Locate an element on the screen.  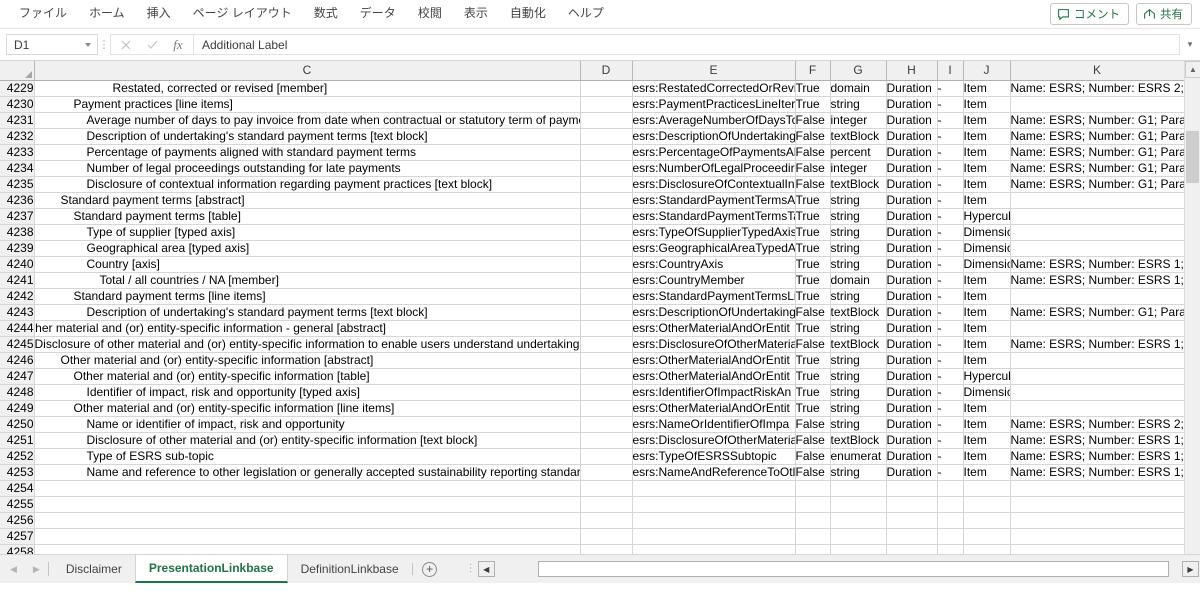
cell-C4254 is located at coordinates (307, 488).